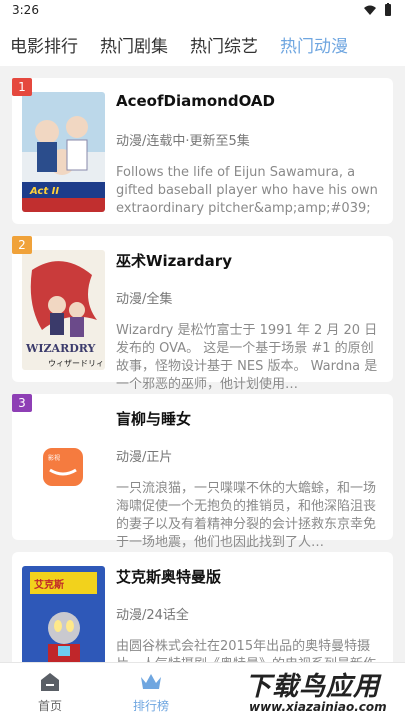 This screenshot has width=405, height=720. What do you see at coordinates (370, 10) in the screenshot?
I see `wifi-icon` at bounding box center [370, 10].